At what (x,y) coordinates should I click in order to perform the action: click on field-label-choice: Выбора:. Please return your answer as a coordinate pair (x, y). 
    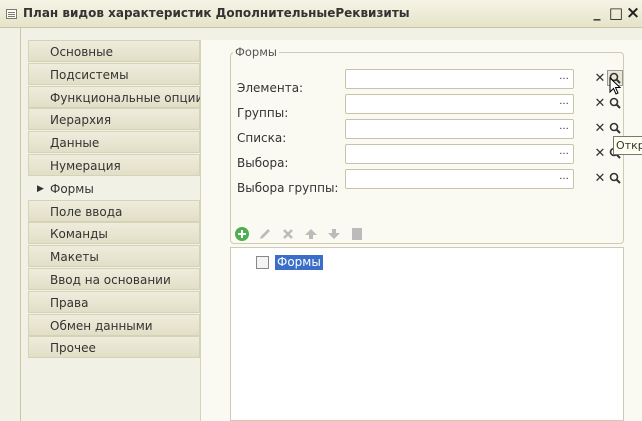
    Looking at the image, I should click on (263, 163).